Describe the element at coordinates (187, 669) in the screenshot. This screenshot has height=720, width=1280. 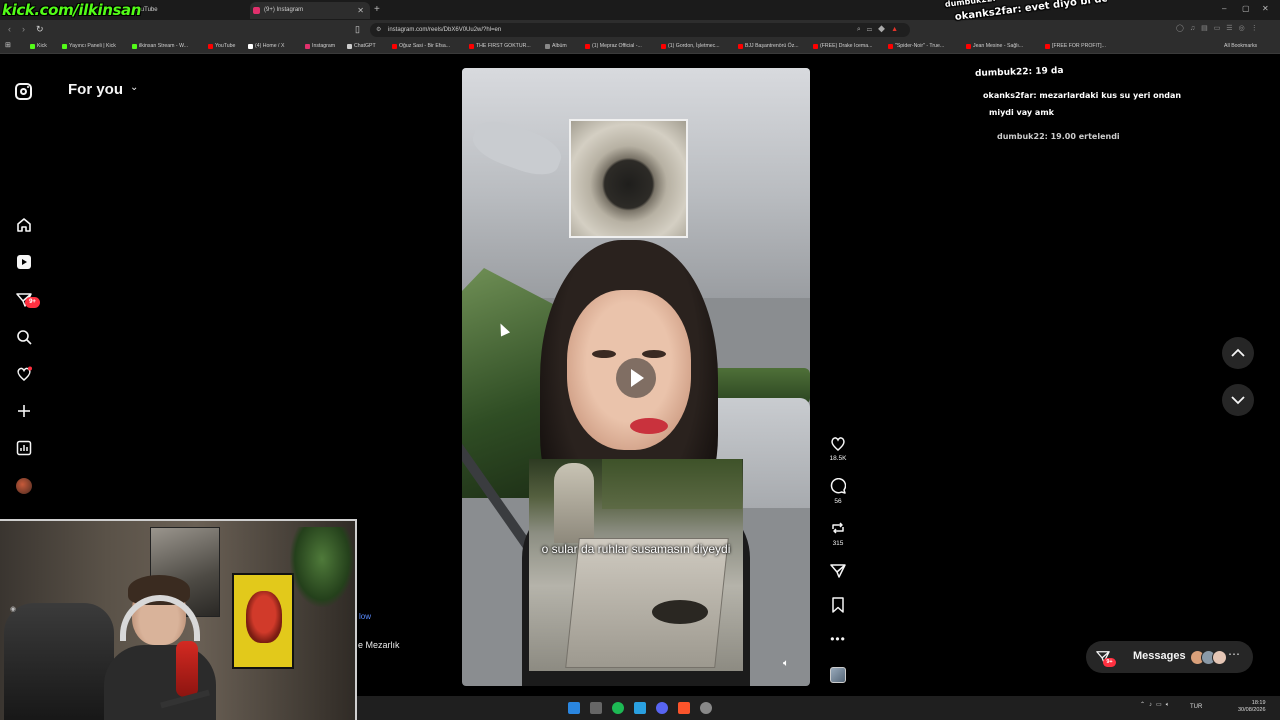
I see `microphone-image` at that location.